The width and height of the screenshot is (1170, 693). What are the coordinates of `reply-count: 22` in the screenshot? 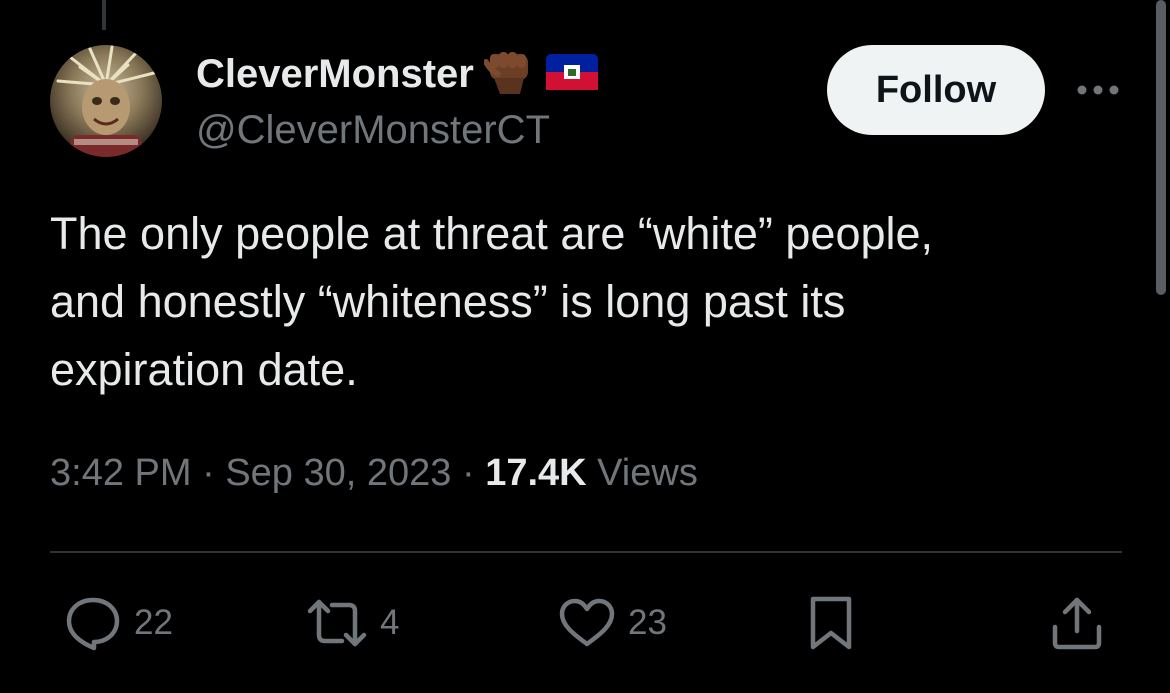 It's located at (153, 622).